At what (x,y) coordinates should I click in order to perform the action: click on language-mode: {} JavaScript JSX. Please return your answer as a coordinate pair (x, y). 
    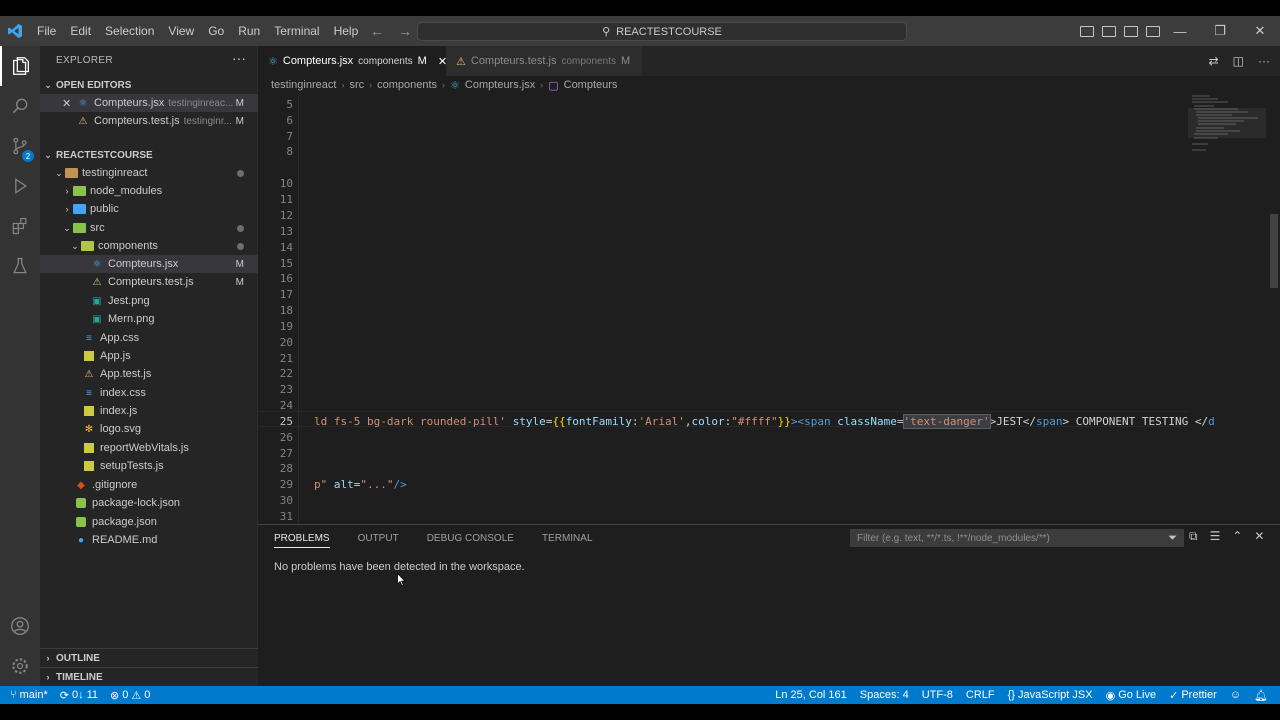
    Looking at the image, I should click on (1050, 695).